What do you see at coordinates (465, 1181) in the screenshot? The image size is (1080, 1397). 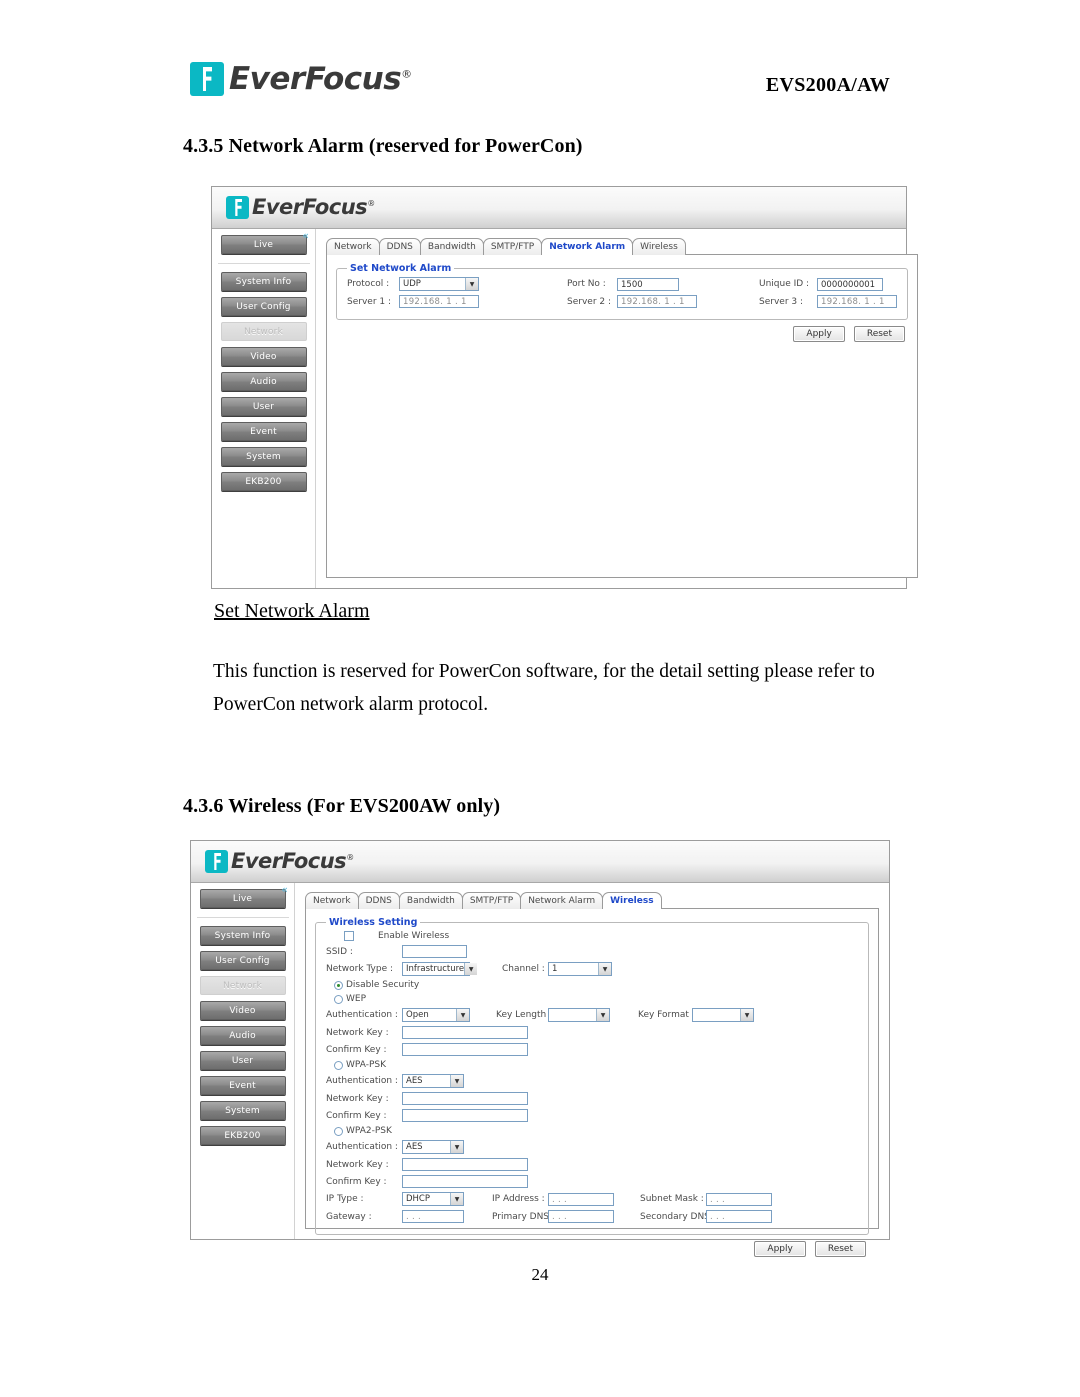 I see `wpa2-confirm-key-input` at bounding box center [465, 1181].